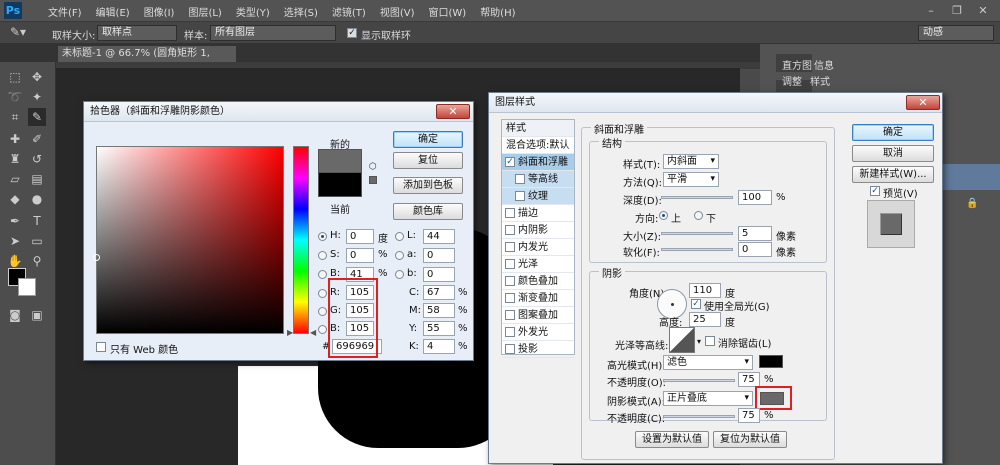  Describe the element at coordinates (538, 230) in the screenshot. I see `style-item-inner-shadow: 内阴影` at that location.